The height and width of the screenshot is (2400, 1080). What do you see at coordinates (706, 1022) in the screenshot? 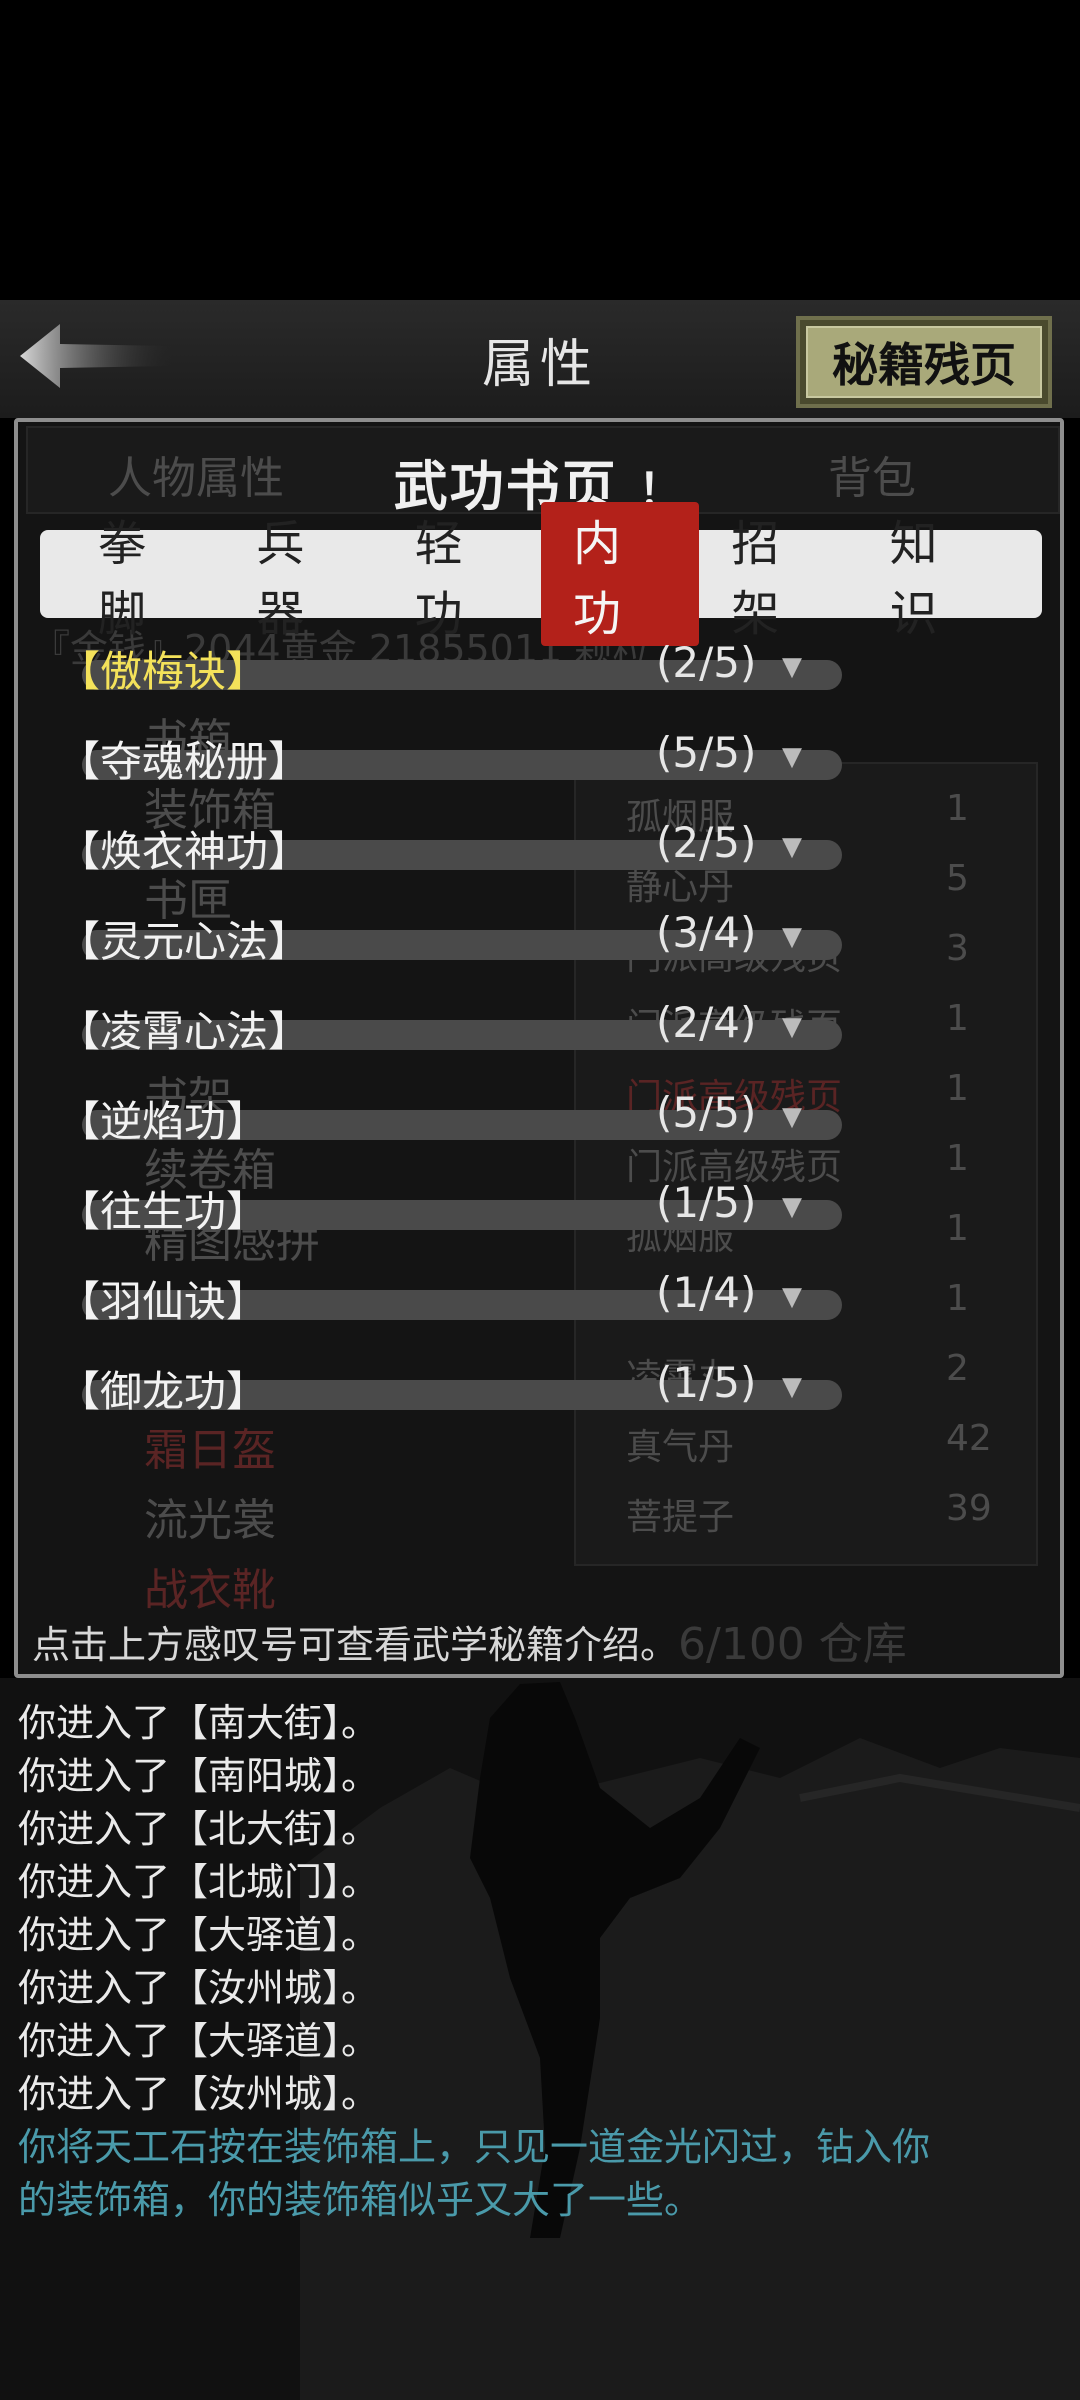
I see `book-count: (2/4)` at bounding box center [706, 1022].